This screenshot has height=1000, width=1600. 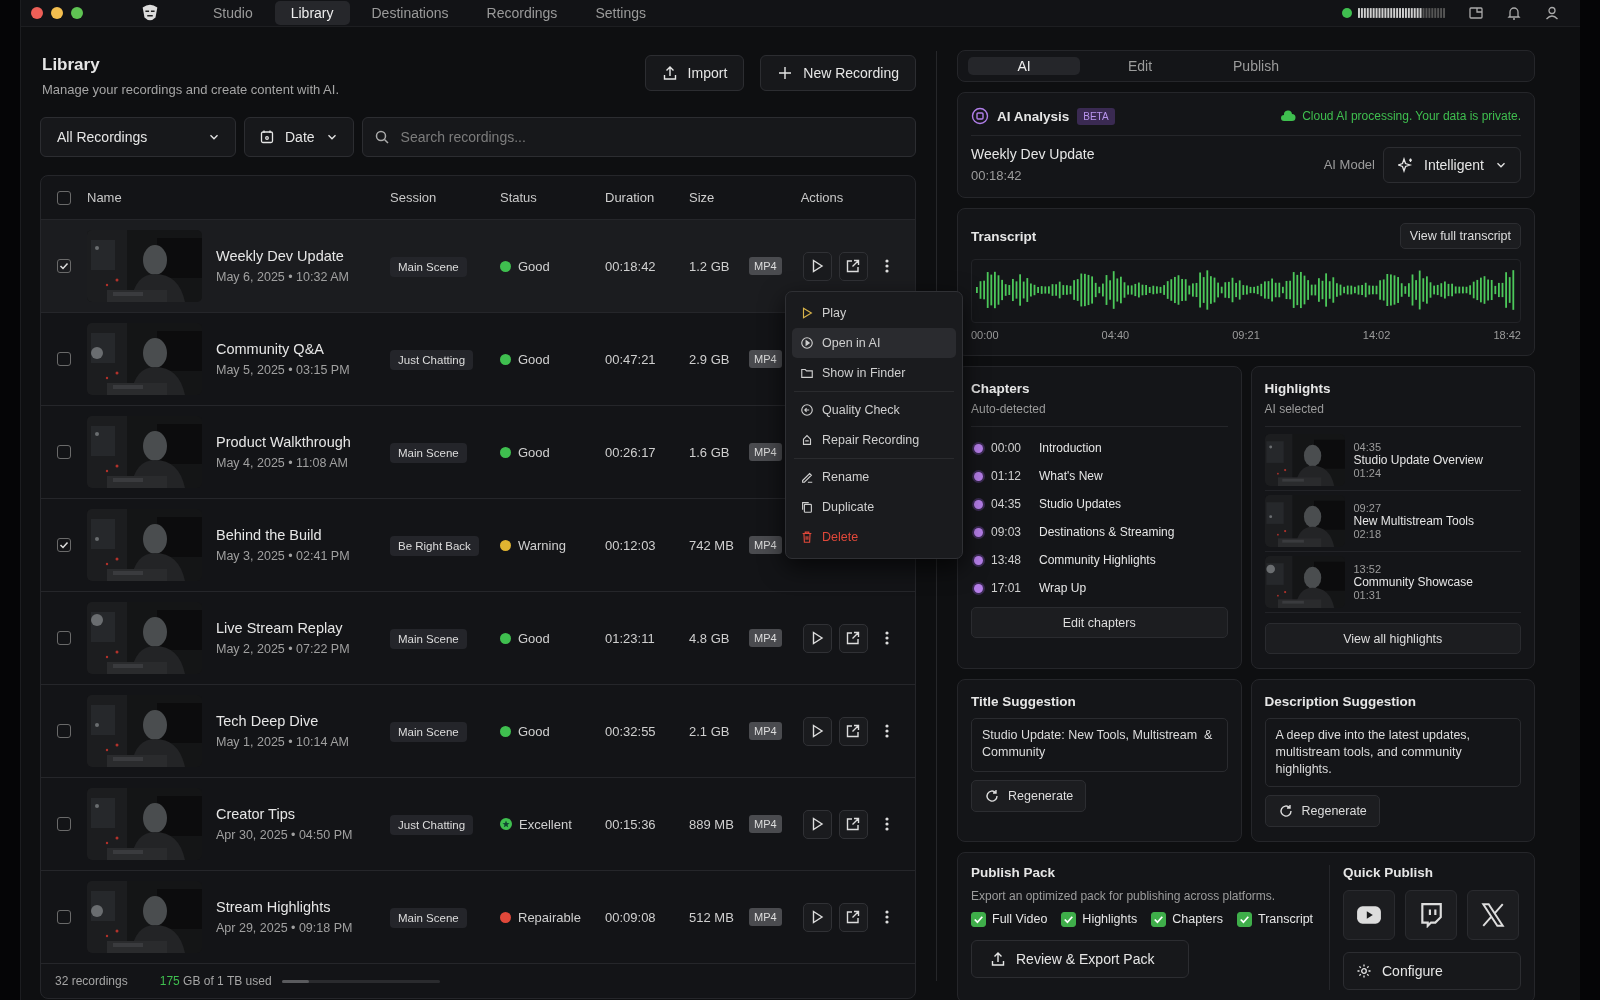 What do you see at coordinates (284, 835) in the screenshot?
I see `recording-date: Apr 30, 2025 • 04:50 PM` at bounding box center [284, 835].